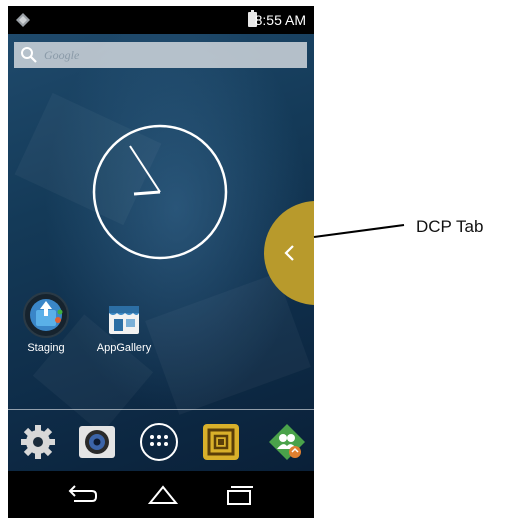 The width and height of the screenshot is (515, 518). What do you see at coordinates (38, 442) in the screenshot?
I see `settings-gear-icon` at bounding box center [38, 442].